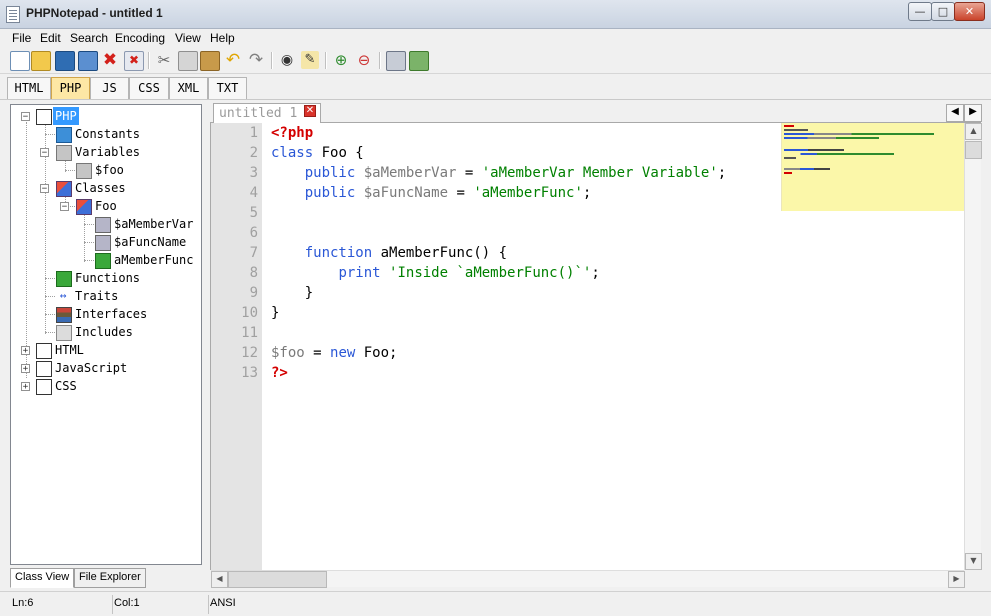 The image size is (991, 616). What do you see at coordinates (448, 193) in the screenshot?
I see `code-line-4: public $aFuncName = 'aMemberFunc';` at bounding box center [448, 193].